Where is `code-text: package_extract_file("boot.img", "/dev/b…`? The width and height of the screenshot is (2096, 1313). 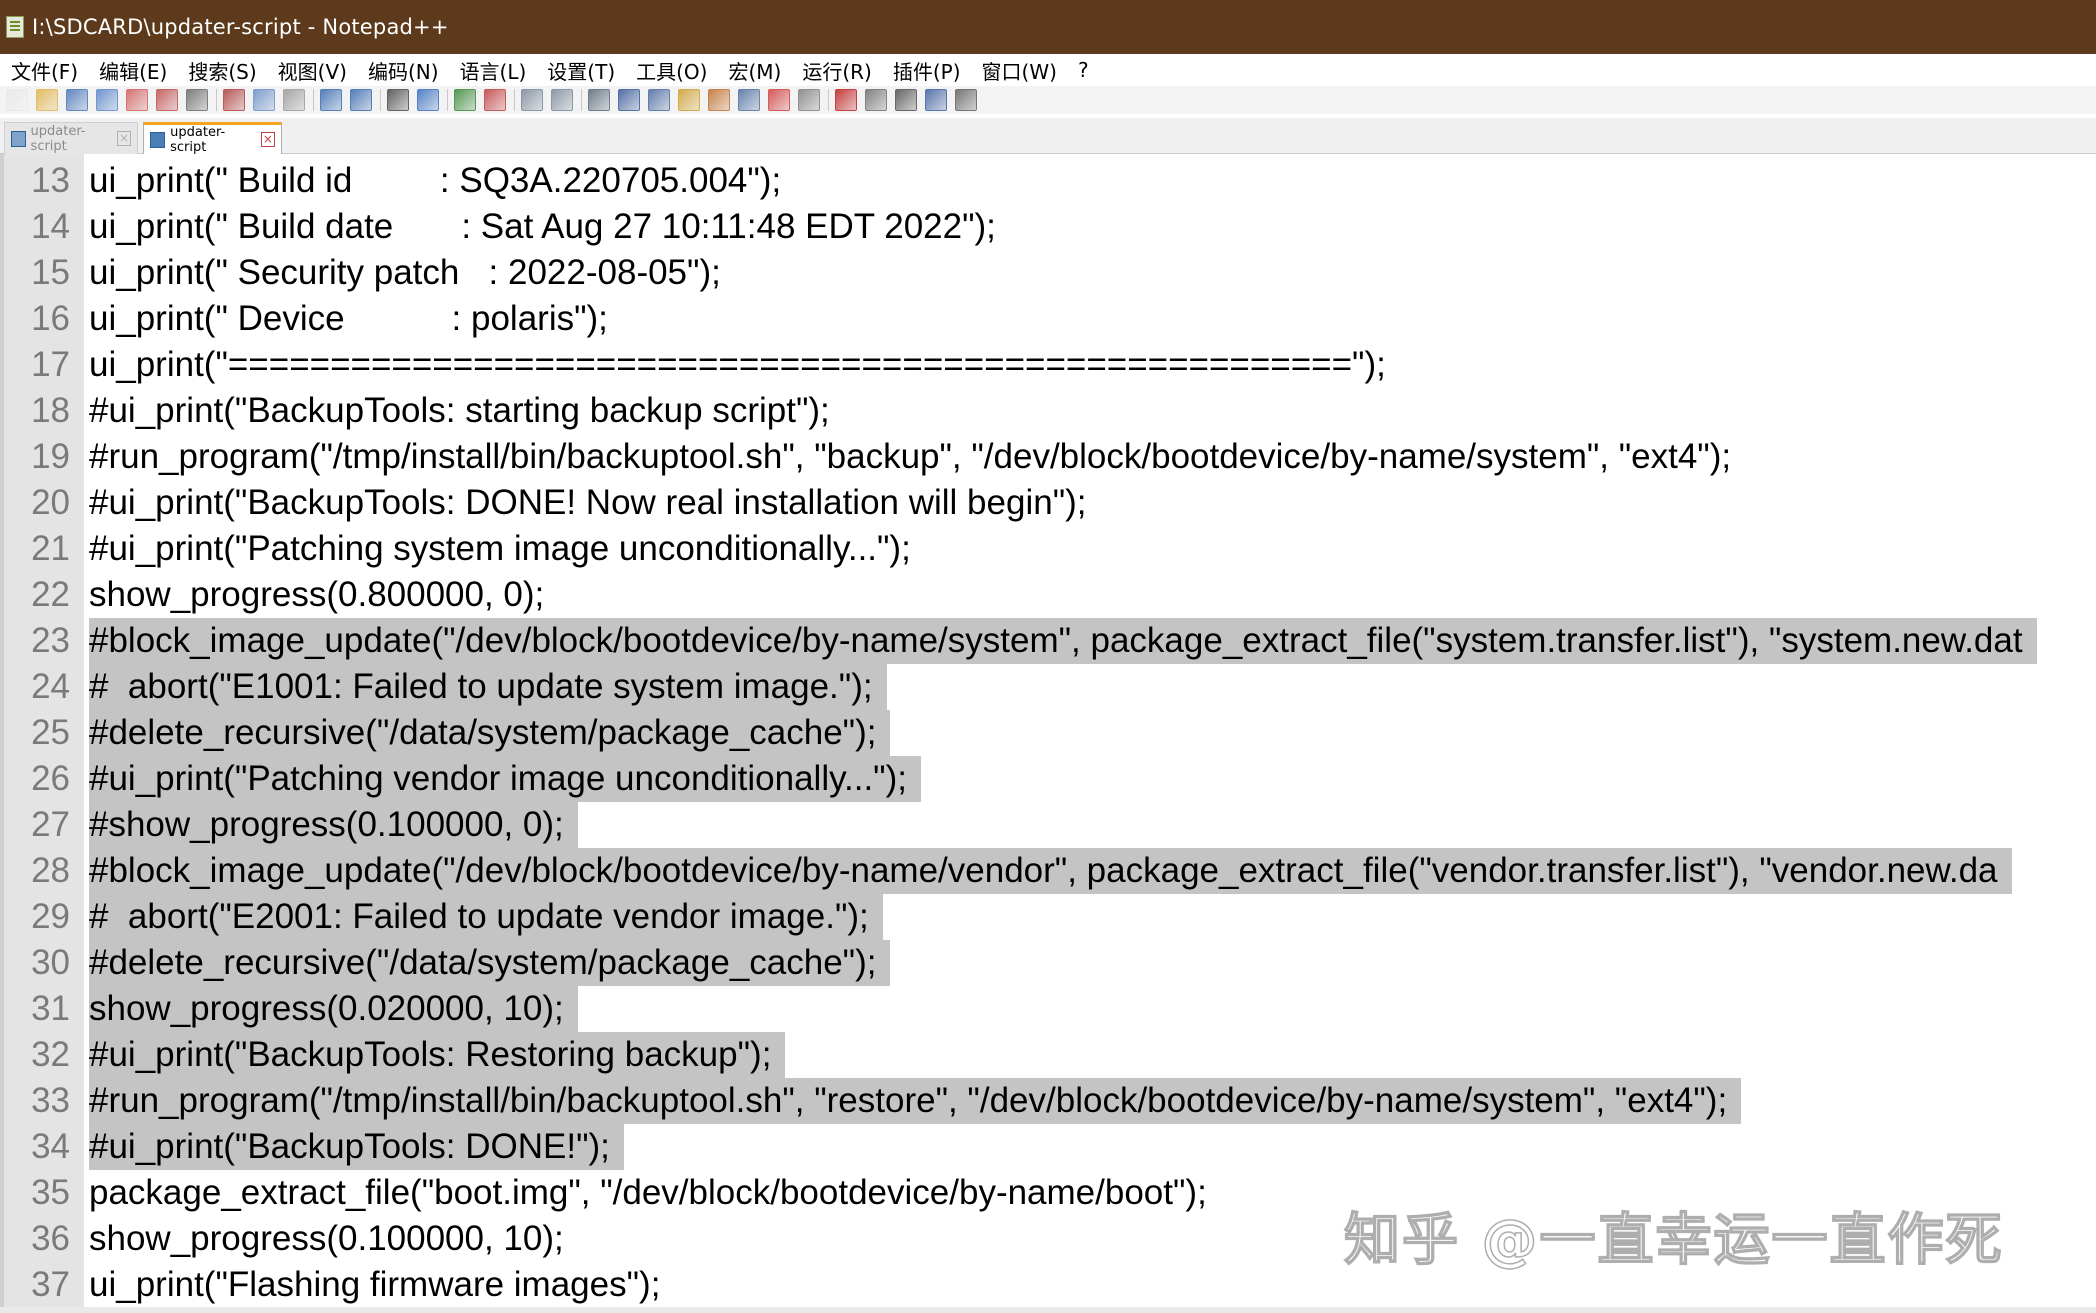 code-text: package_extract_file("boot.img", "/dev/b… is located at coordinates (648, 1193).